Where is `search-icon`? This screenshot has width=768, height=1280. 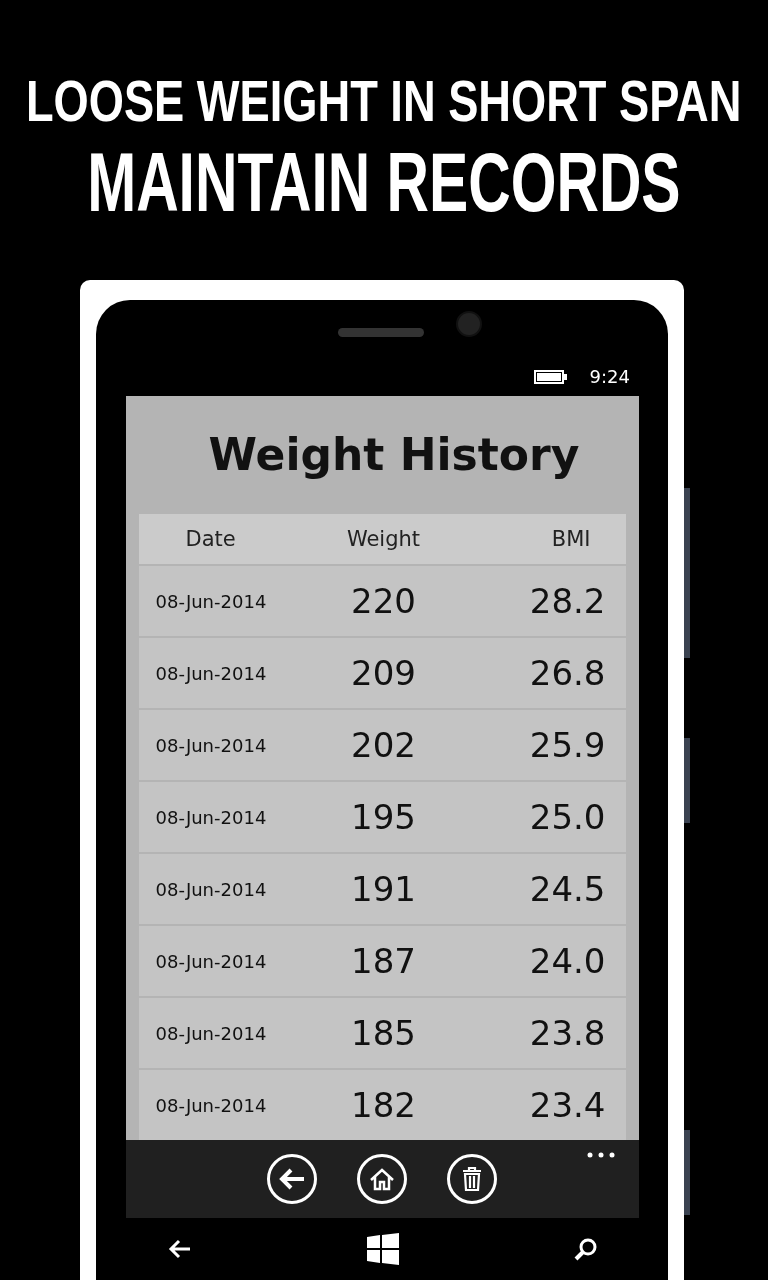
search-icon is located at coordinates (586, 1249).